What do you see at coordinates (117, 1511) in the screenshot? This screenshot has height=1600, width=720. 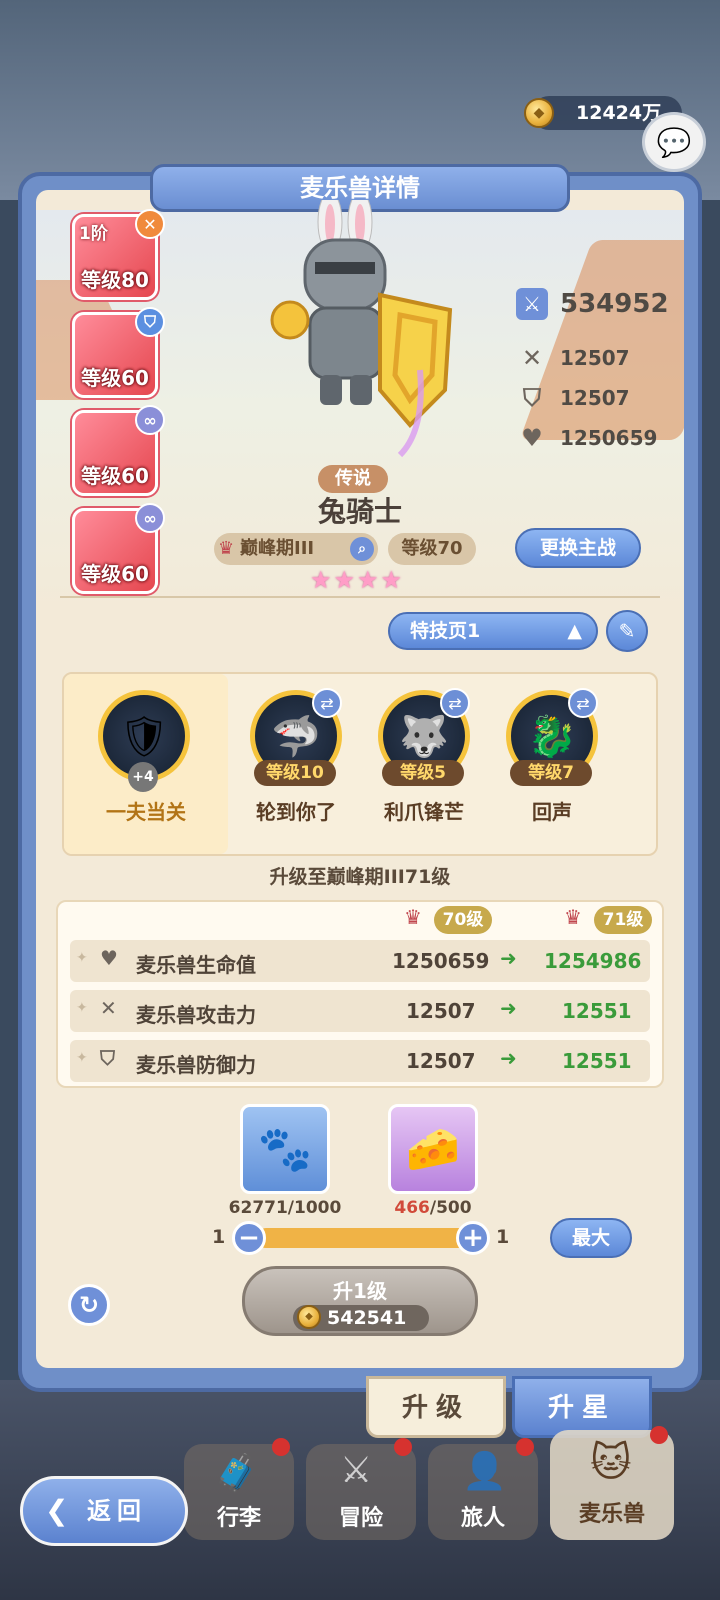 I see `back-label: 返回` at bounding box center [117, 1511].